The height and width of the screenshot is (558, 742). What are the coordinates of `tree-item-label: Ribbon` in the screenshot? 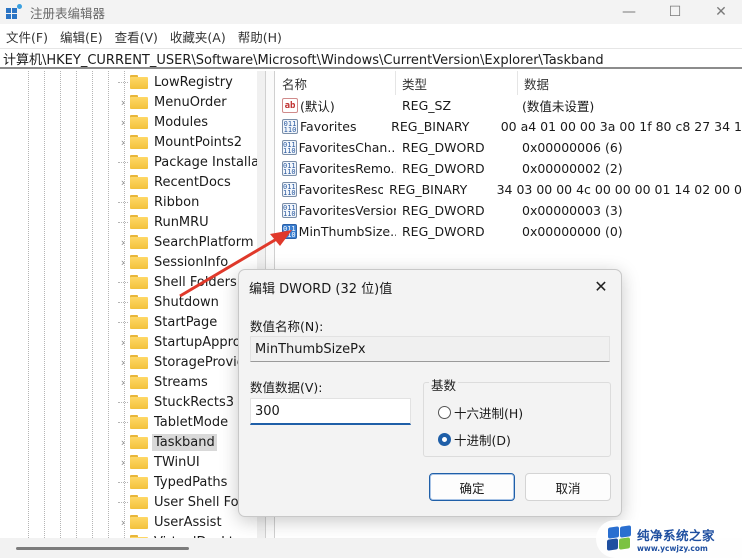 It's located at (177, 202).